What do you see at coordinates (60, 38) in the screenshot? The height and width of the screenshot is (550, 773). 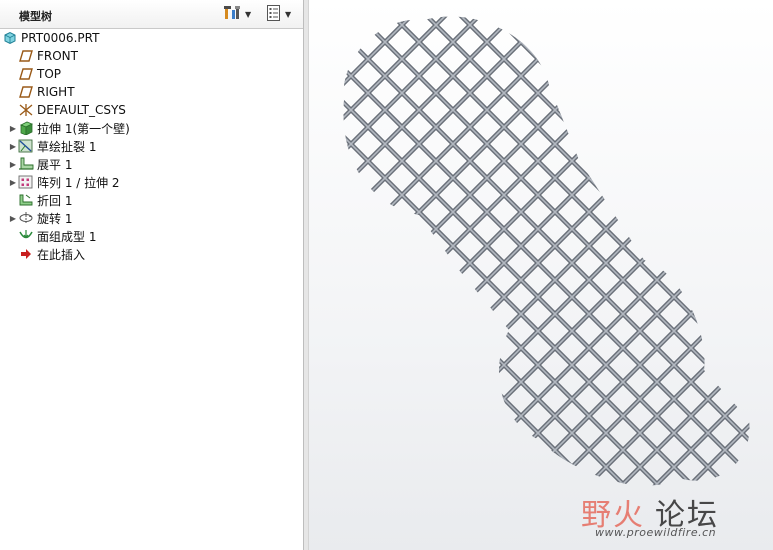 I see `tree-root-label: PRT0006.PRT` at bounding box center [60, 38].